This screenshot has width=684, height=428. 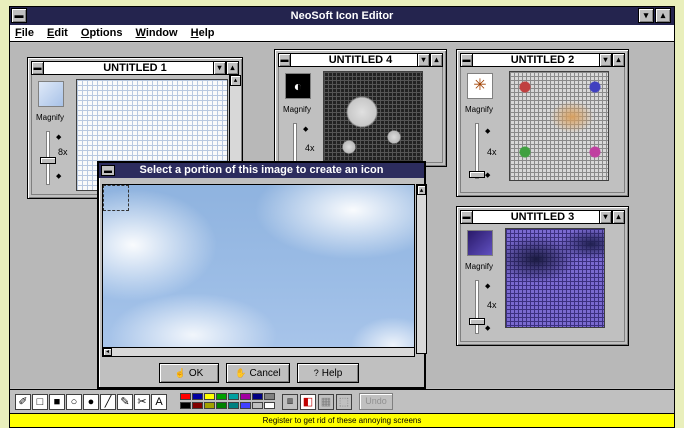 What do you see at coordinates (258, 352) in the screenshot?
I see `dialog-horizontal-scrollbar: ◂` at bounding box center [258, 352].